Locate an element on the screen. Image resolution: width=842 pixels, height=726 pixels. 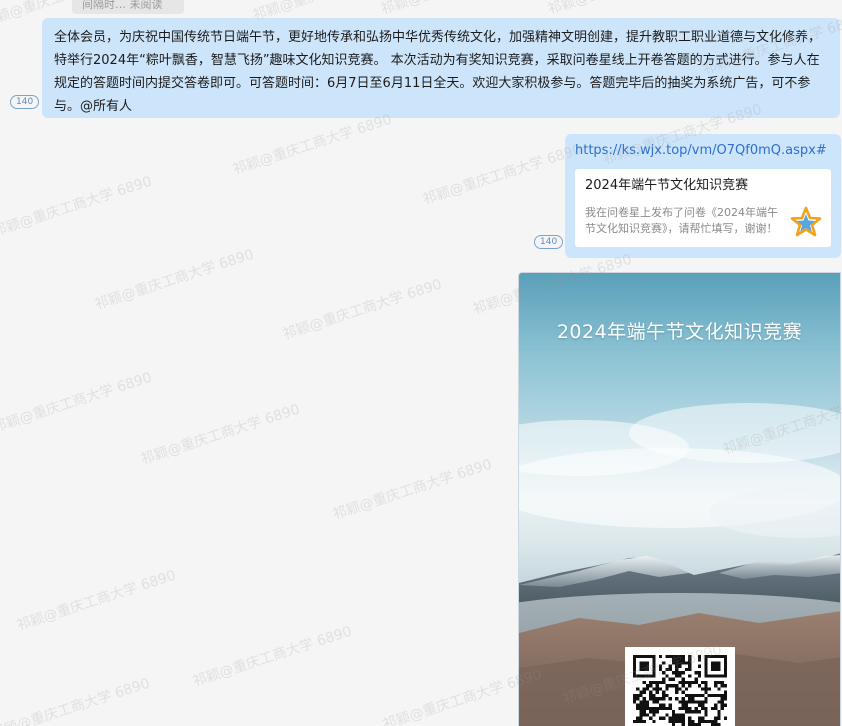
link-card-title: 2024年端午节文化知识竞赛 is located at coordinates (667, 185).